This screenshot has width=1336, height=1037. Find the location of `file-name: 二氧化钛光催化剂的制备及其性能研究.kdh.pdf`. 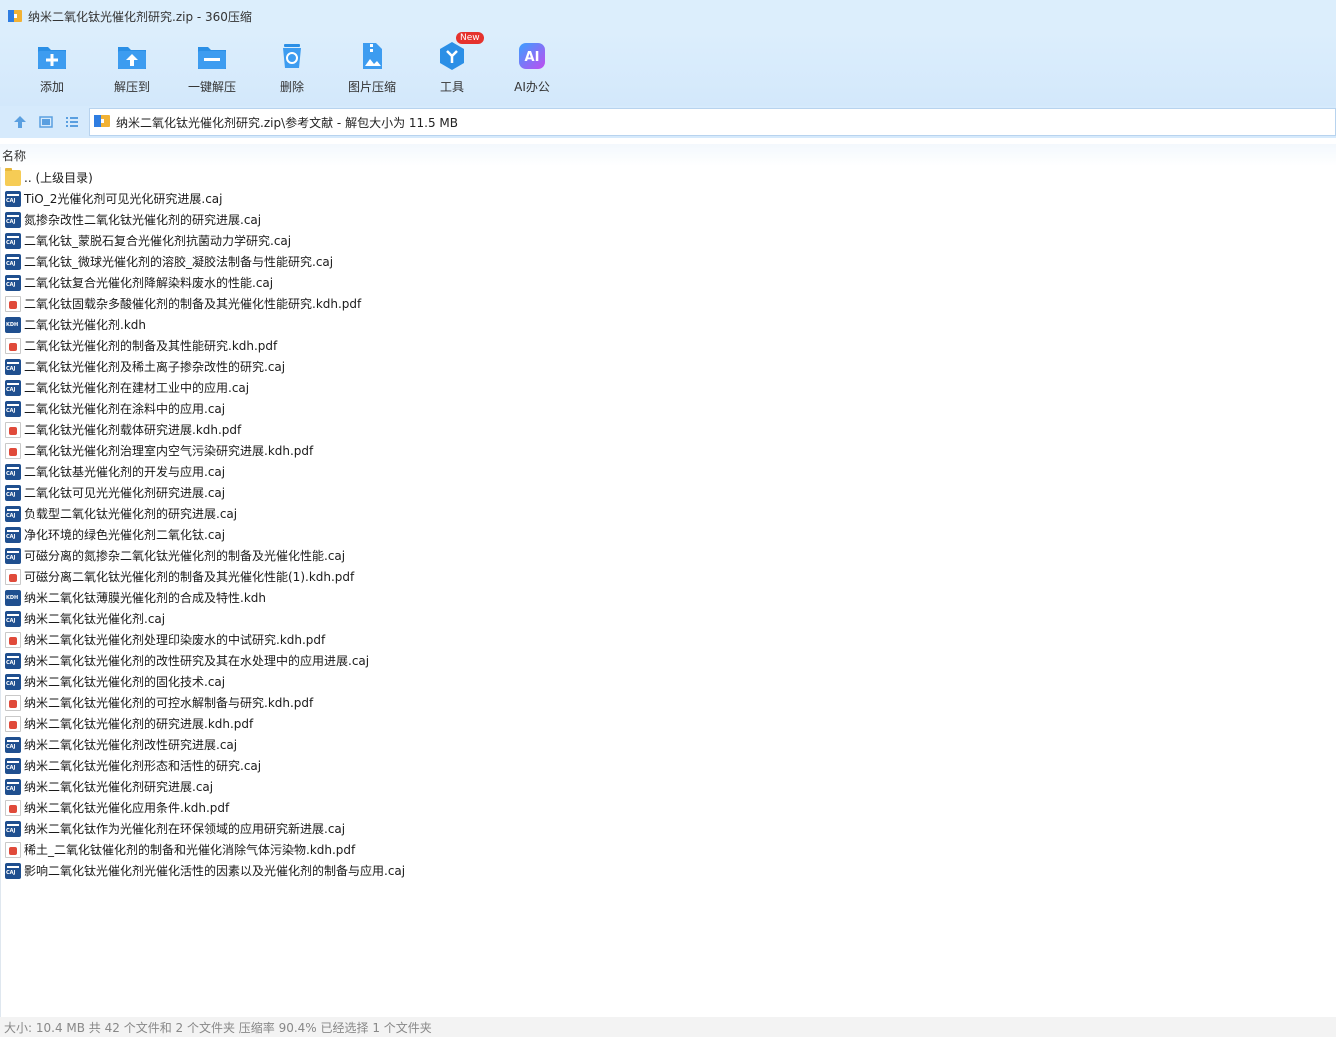

file-name: 二氧化钛光催化剂的制备及其性能研究.kdh.pdf is located at coordinates (151, 346).